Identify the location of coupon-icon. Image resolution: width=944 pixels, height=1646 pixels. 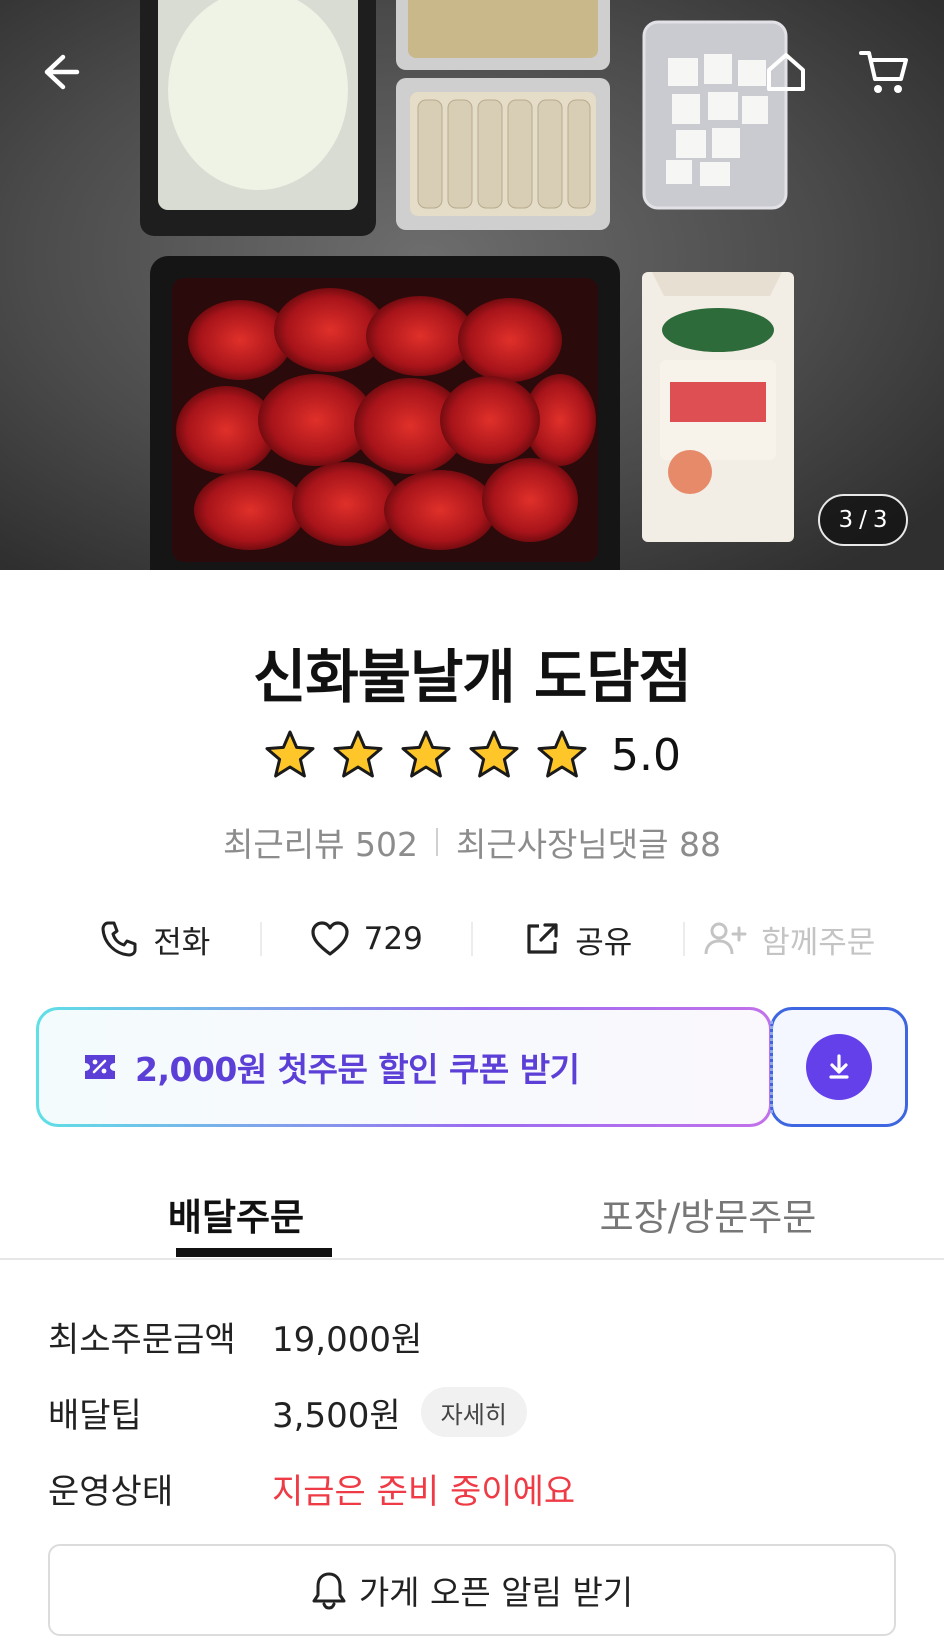
(100, 1067).